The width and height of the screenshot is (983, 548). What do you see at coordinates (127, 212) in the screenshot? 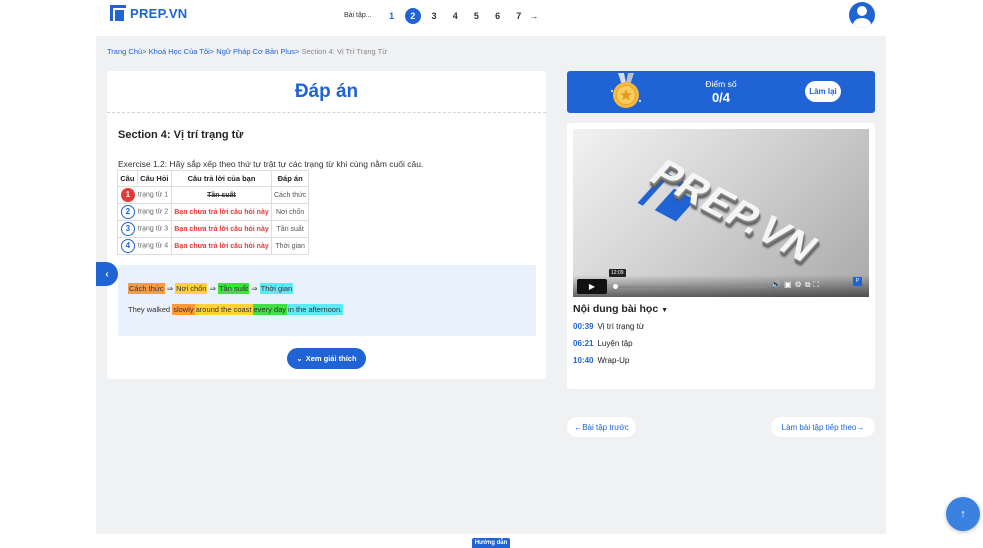
I see `question-number-badge: 2` at bounding box center [127, 212].